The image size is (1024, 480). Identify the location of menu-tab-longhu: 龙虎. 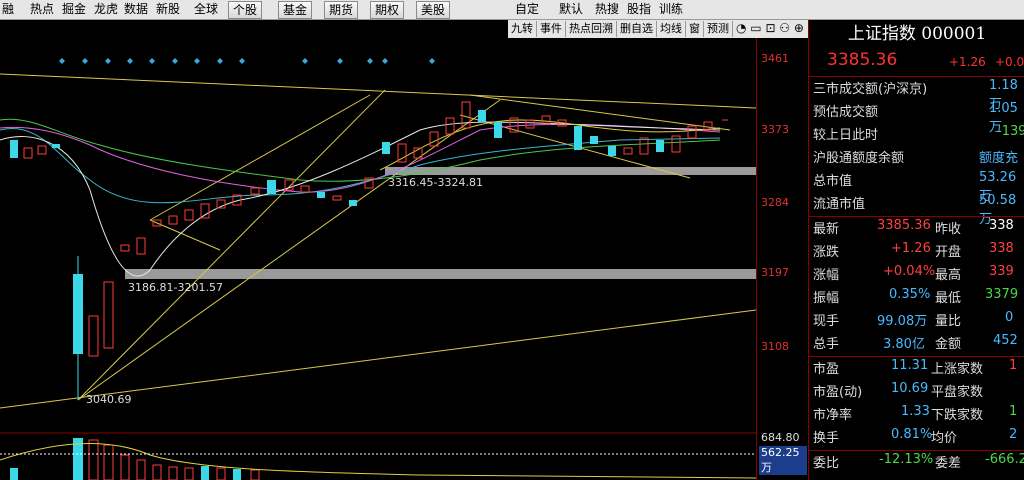
(106, 9).